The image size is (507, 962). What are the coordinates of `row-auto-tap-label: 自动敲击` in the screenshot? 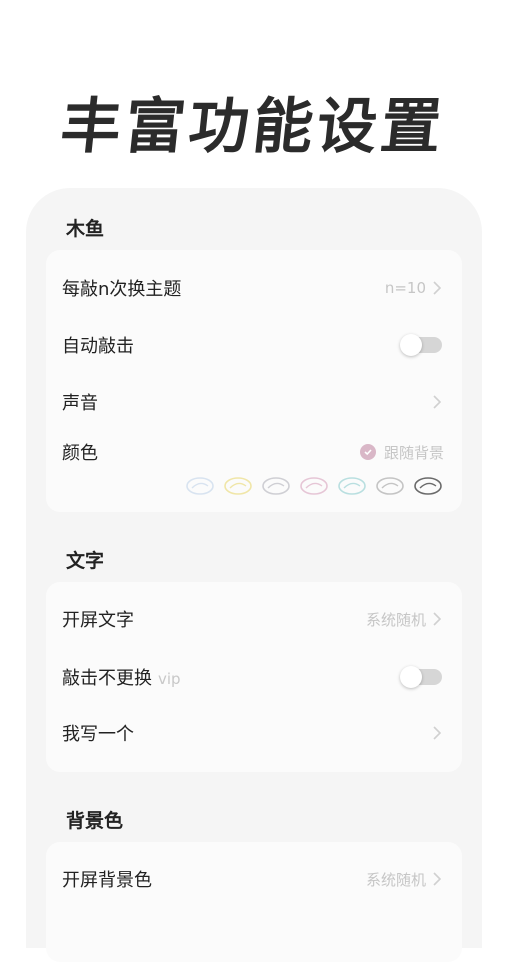 It's located at (98, 346).